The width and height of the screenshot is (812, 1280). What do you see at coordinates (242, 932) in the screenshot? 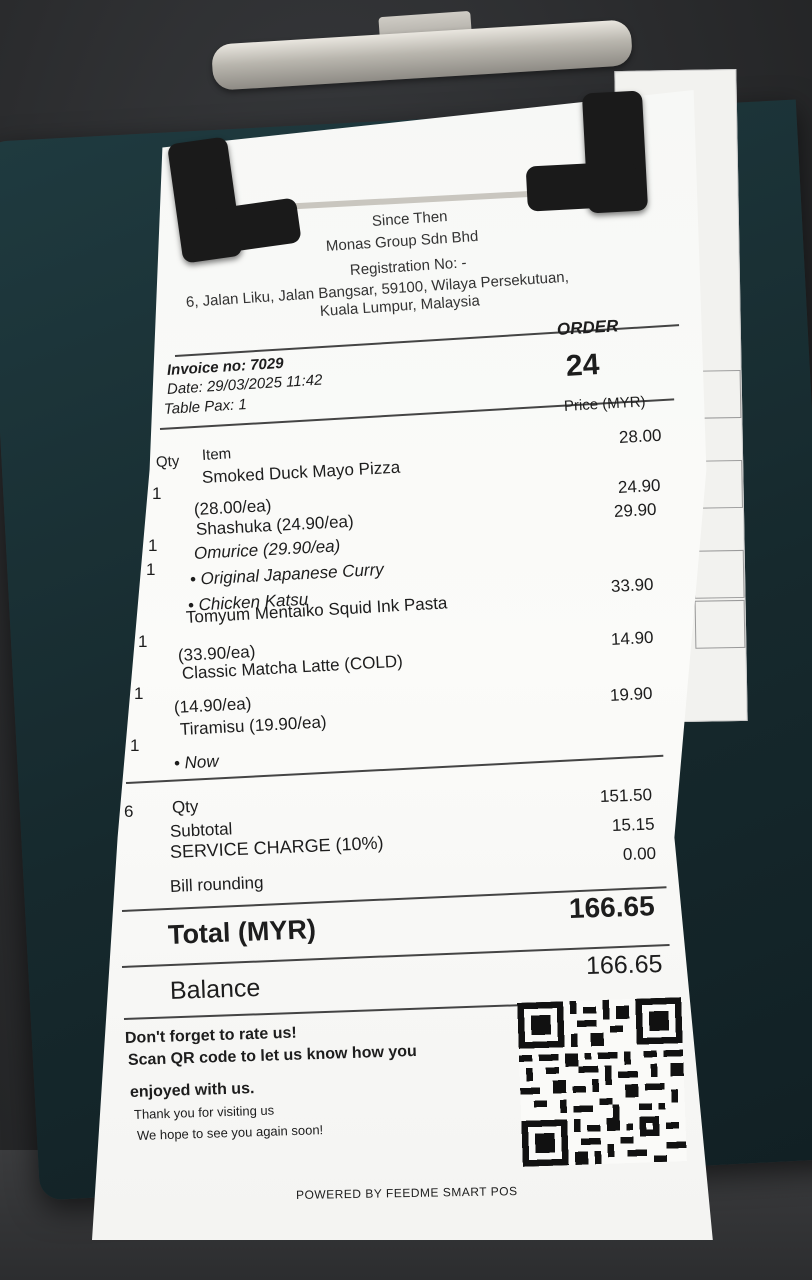
I see `total-label: Total (MYR)` at bounding box center [242, 932].